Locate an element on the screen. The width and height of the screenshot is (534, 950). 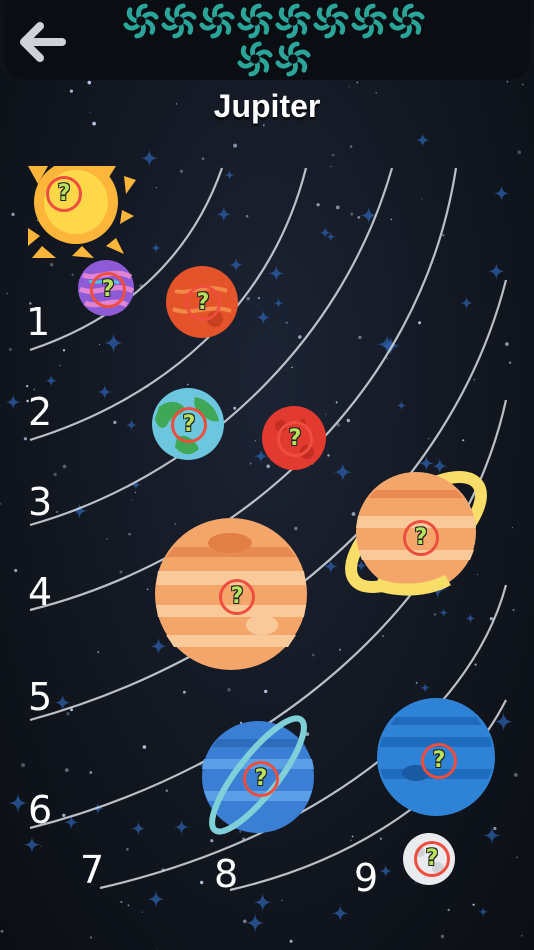
orbit-number-1: 1 is located at coordinates (38, 322).